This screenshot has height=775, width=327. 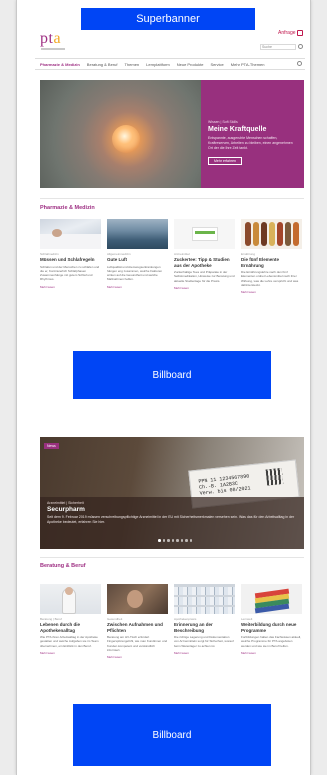 I want to click on billboard-ad-bottom: Billboard, so click(x=172, y=735).